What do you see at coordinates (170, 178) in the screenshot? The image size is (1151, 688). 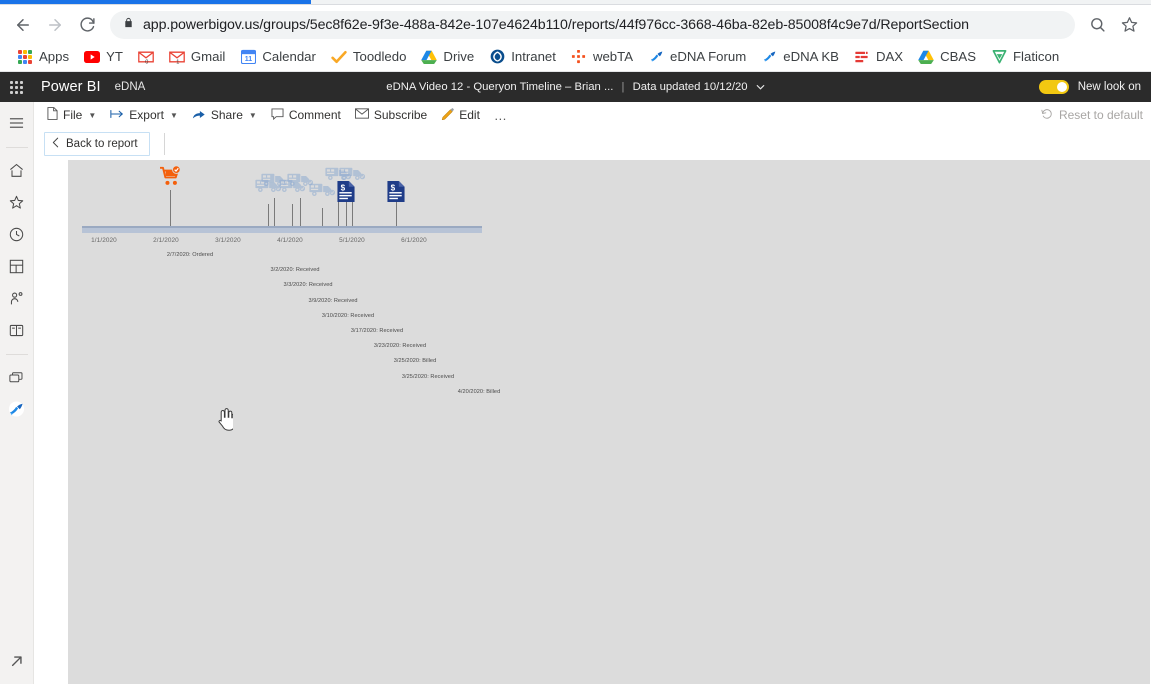 I see `shopping-cart-icon` at bounding box center [170, 178].